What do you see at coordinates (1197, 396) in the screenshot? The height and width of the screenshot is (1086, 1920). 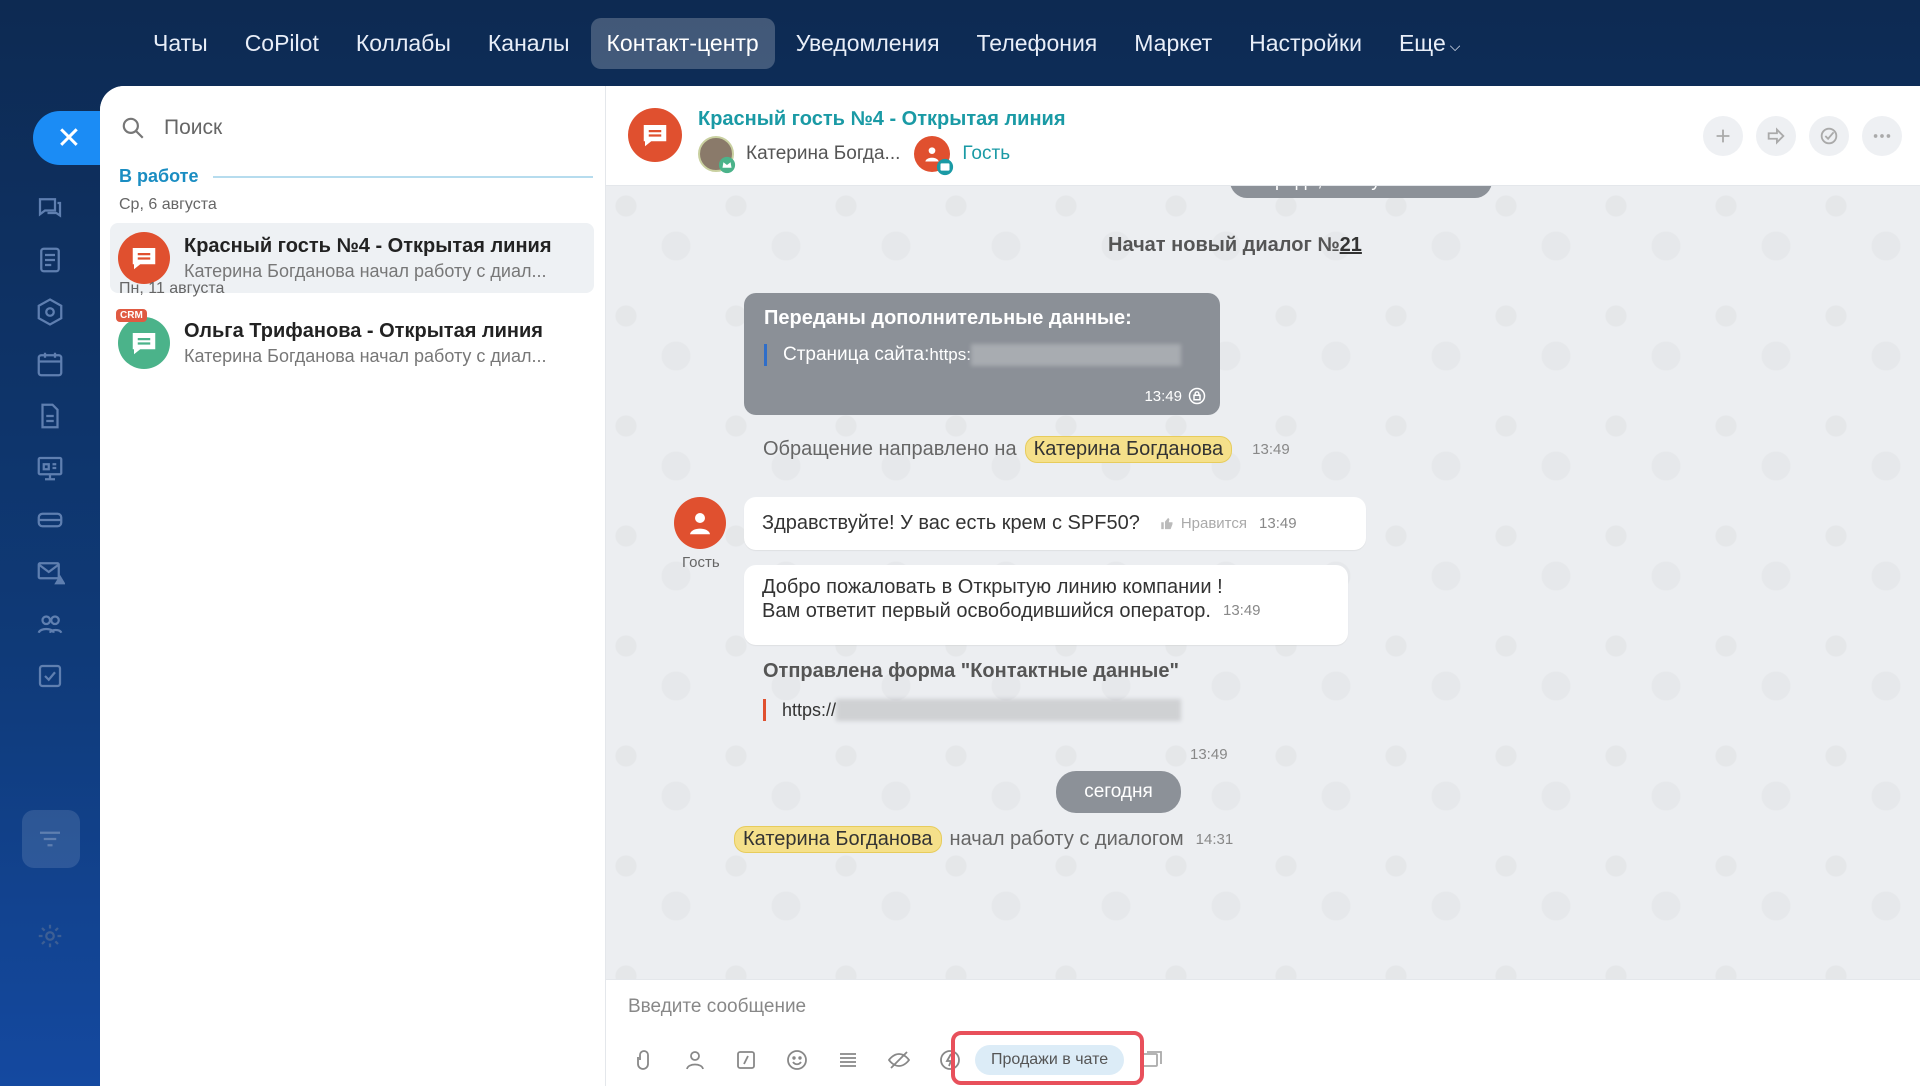 I see `lock-icon` at bounding box center [1197, 396].